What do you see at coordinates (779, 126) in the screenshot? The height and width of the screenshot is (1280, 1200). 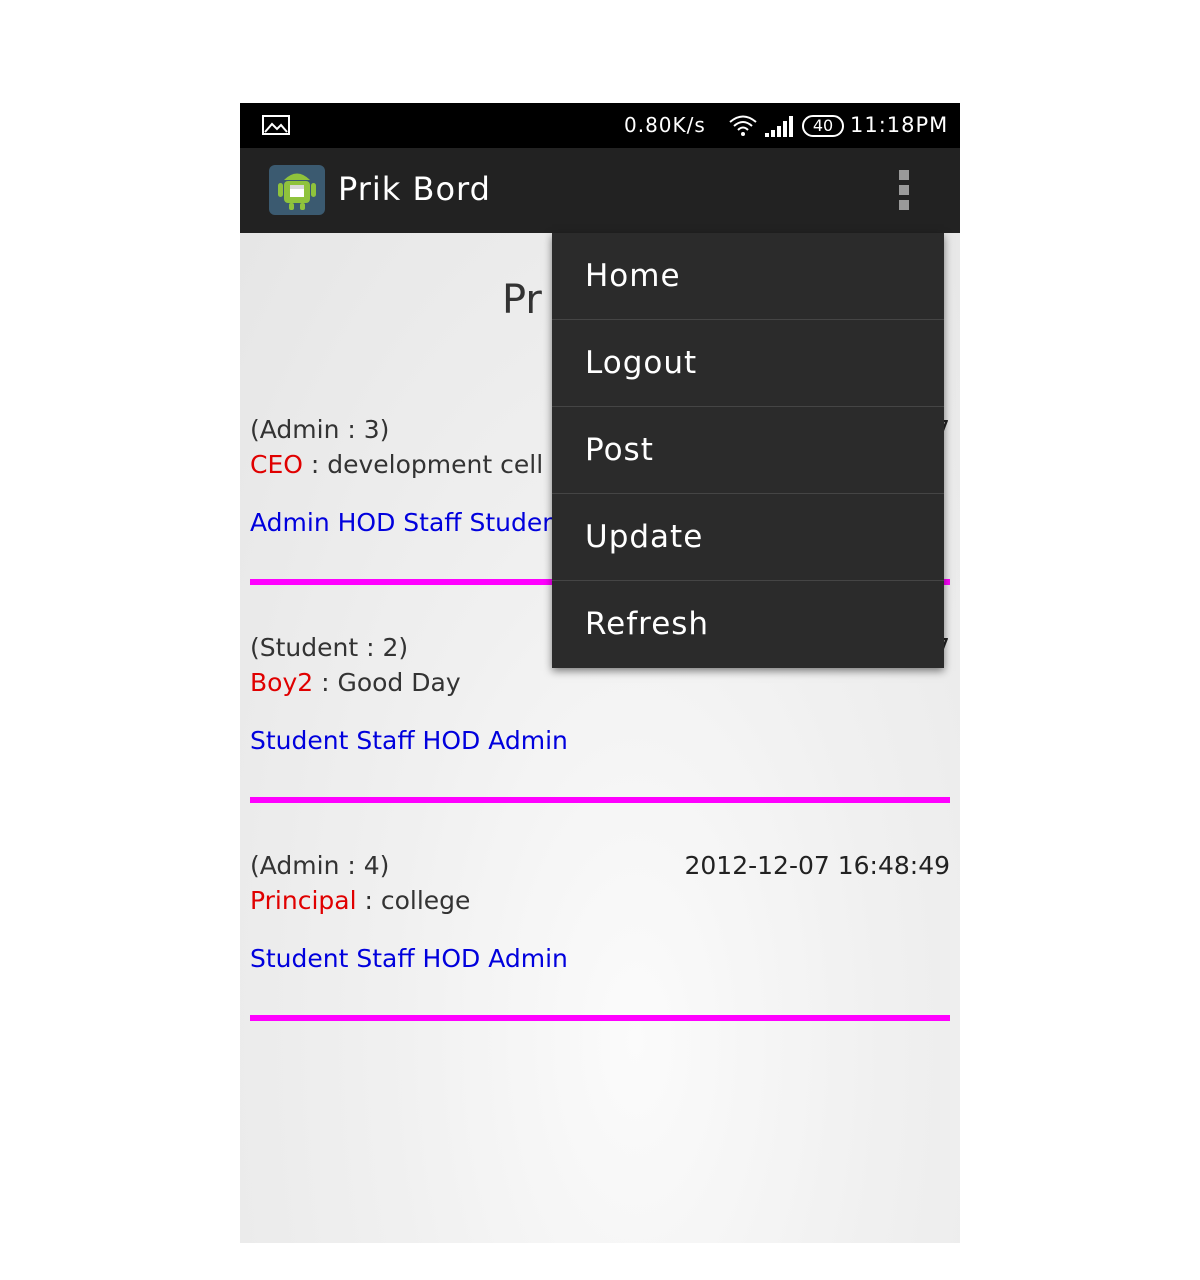 I see `signal-icon` at bounding box center [779, 126].